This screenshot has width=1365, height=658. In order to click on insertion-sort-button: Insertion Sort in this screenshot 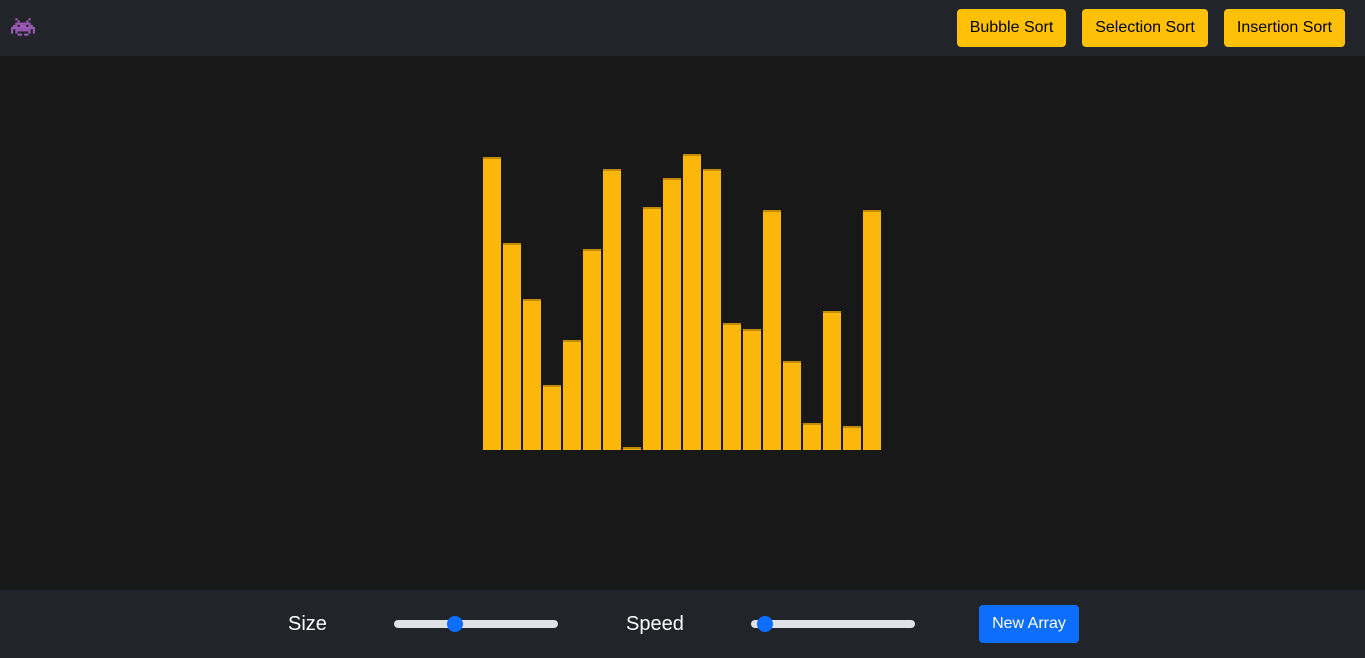, I will do `click(1284, 28)`.